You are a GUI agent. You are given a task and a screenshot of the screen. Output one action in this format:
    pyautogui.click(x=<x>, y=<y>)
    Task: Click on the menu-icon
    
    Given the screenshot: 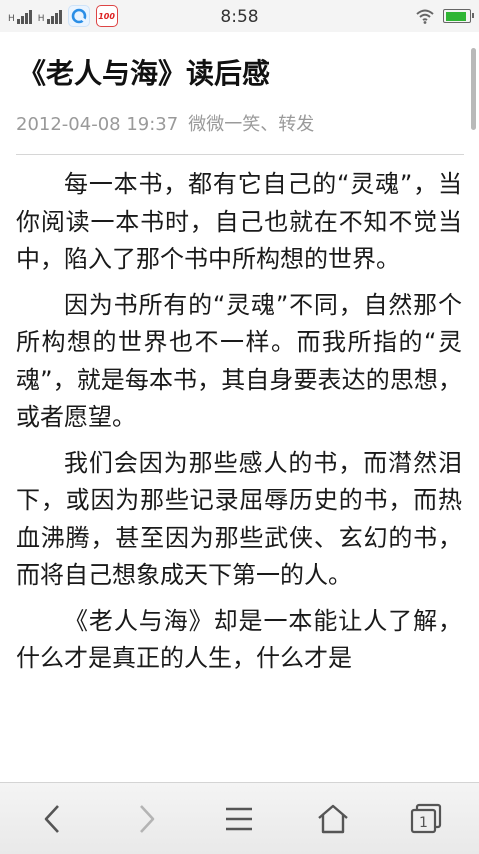 What is the action you would take?
    pyautogui.click(x=239, y=818)
    